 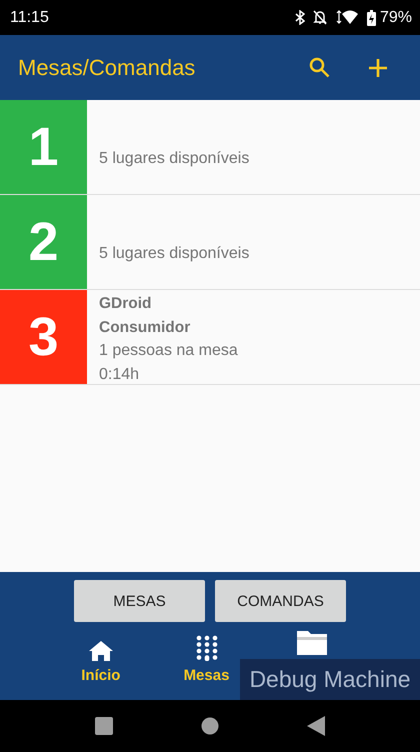 What do you see at coordinates (126, 304) in the screenshot?
I see `table-title: GDroid` at bounding box center [126, 304].